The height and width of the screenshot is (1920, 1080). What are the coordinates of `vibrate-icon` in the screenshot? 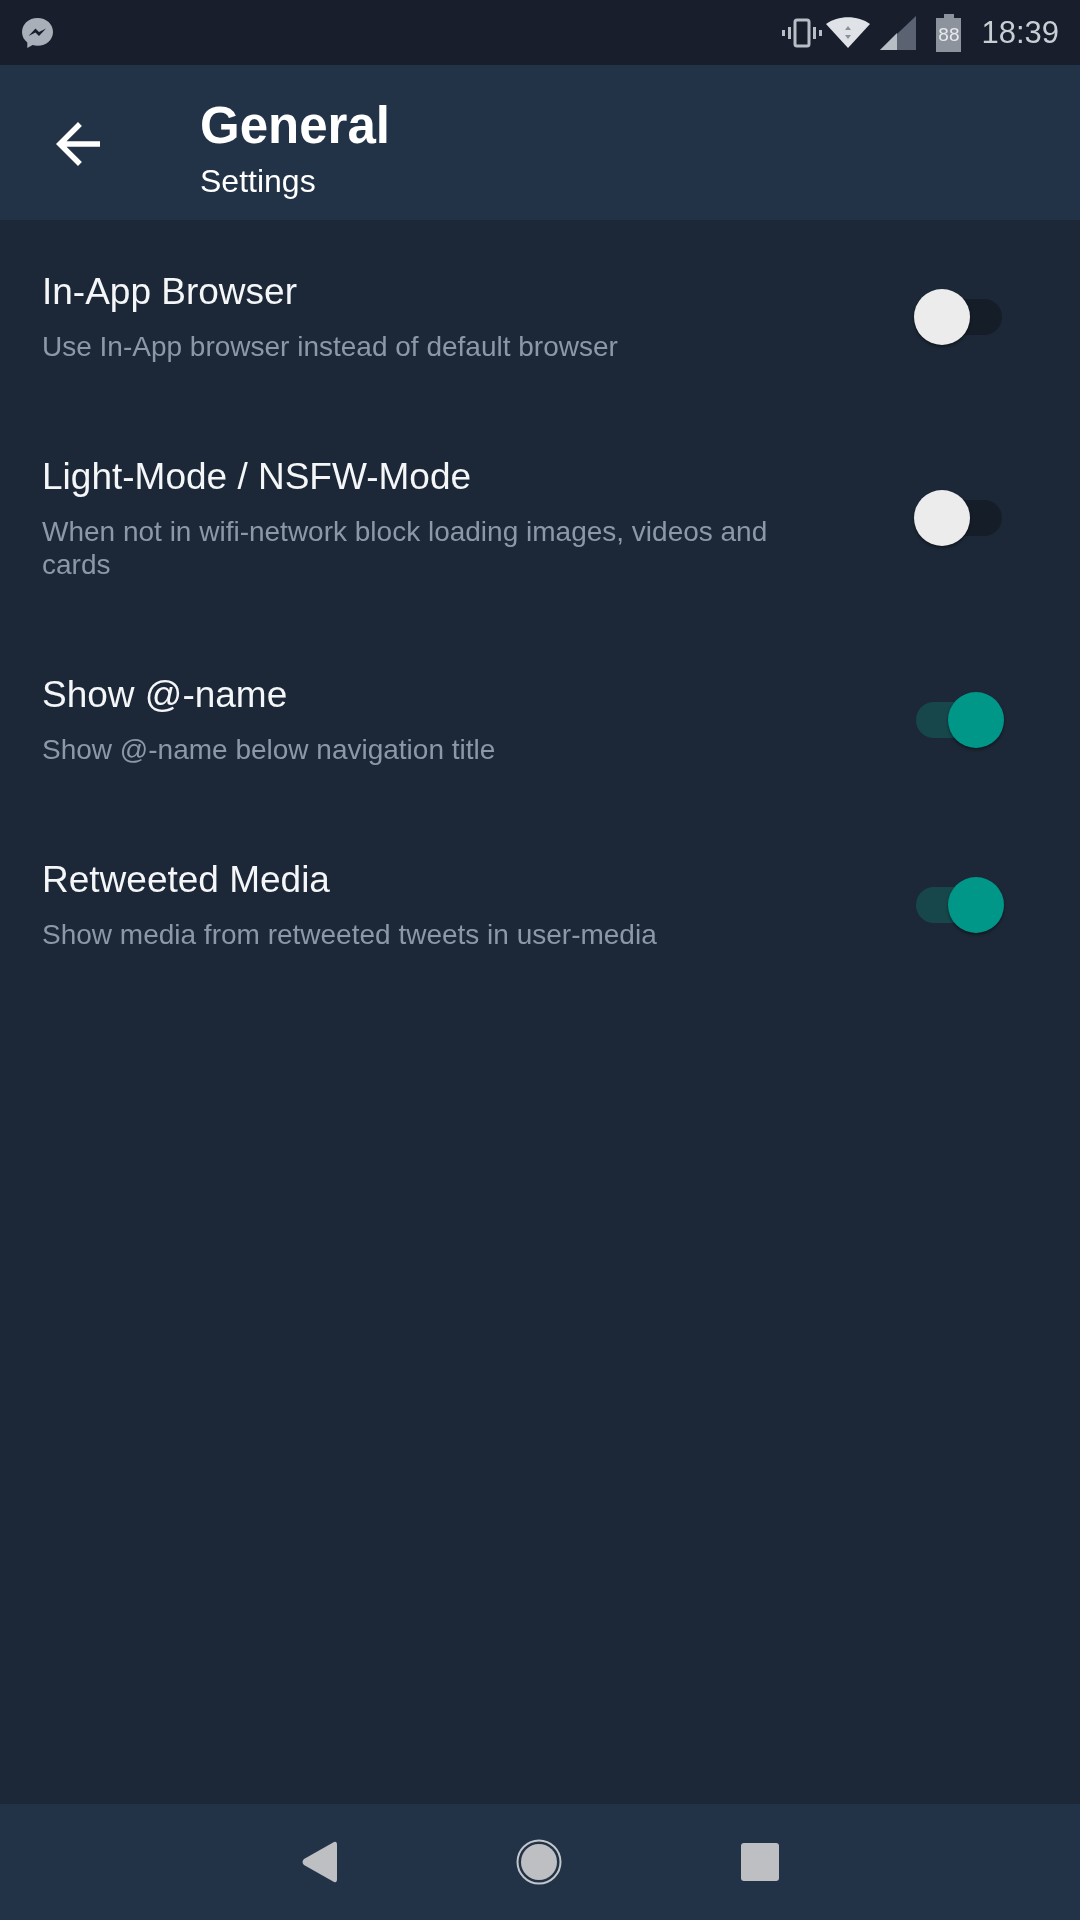 It's located at (802, 32).